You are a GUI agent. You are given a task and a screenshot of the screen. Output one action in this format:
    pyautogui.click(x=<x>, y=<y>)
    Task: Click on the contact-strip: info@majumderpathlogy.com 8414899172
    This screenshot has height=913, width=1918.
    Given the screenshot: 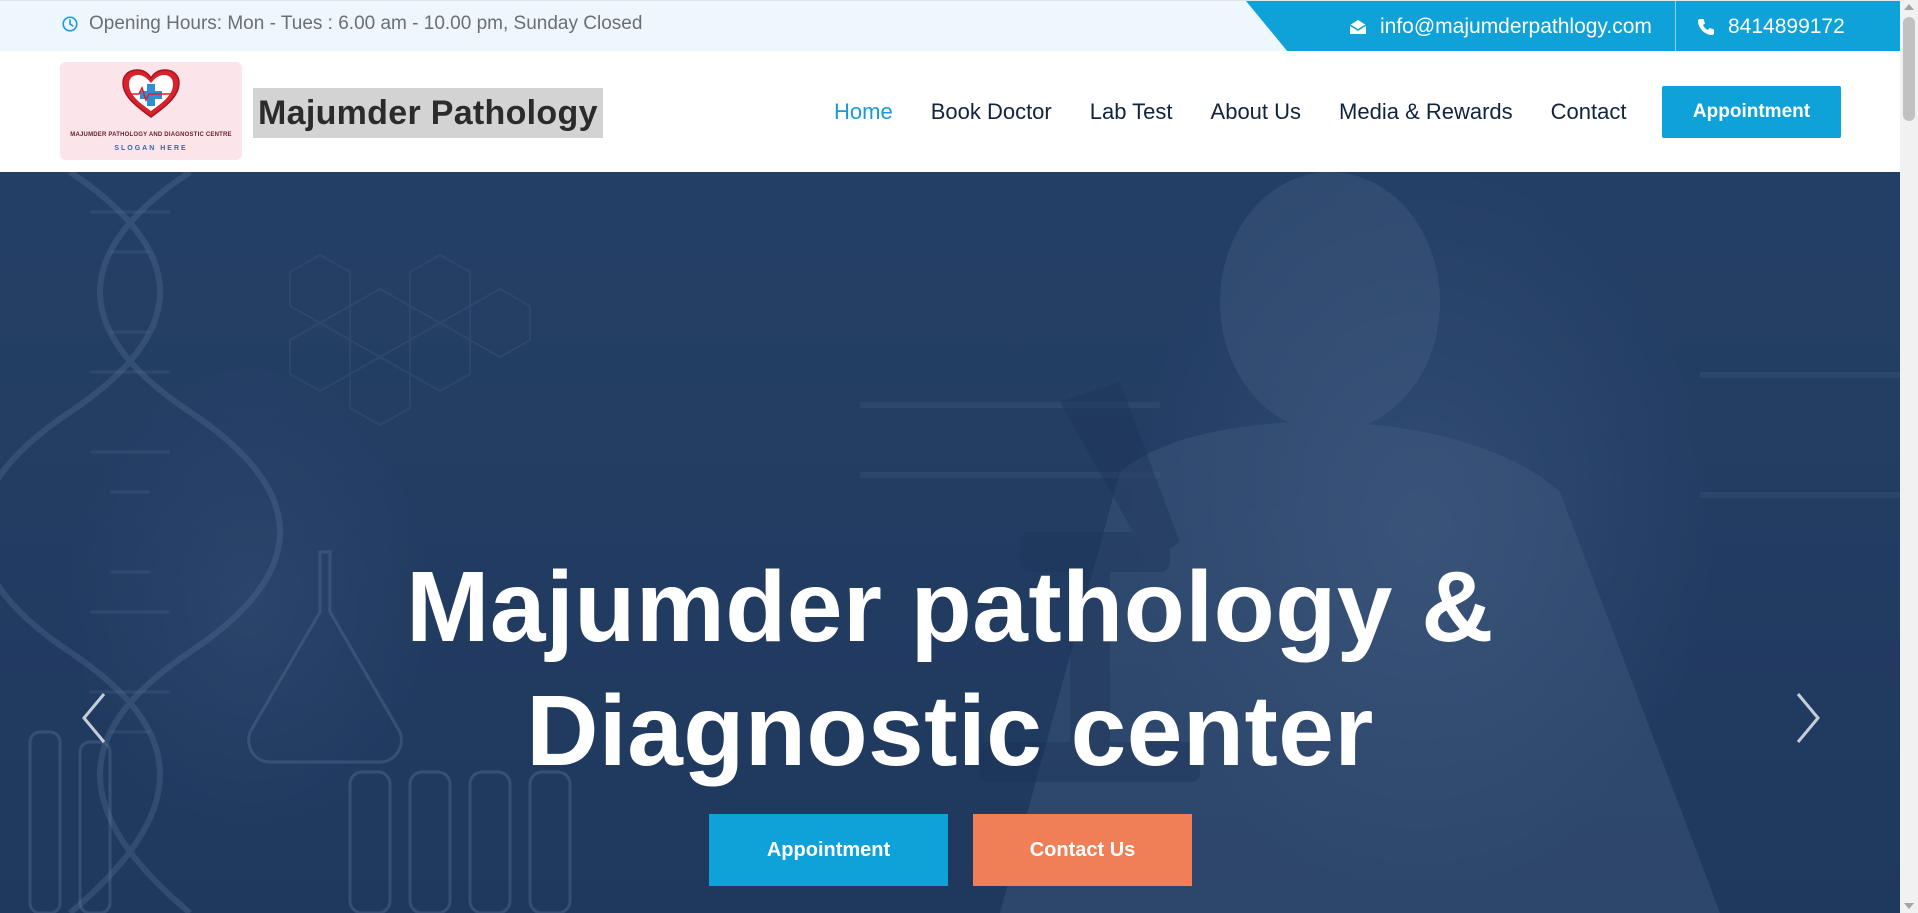 What is the action you would take?
    pyautogui.click(x=1573, y=26)
    